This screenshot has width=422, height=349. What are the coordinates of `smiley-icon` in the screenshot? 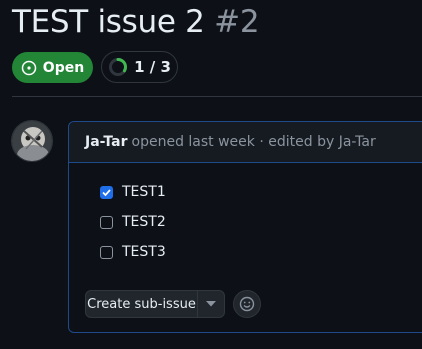 It's located at (247, 304).